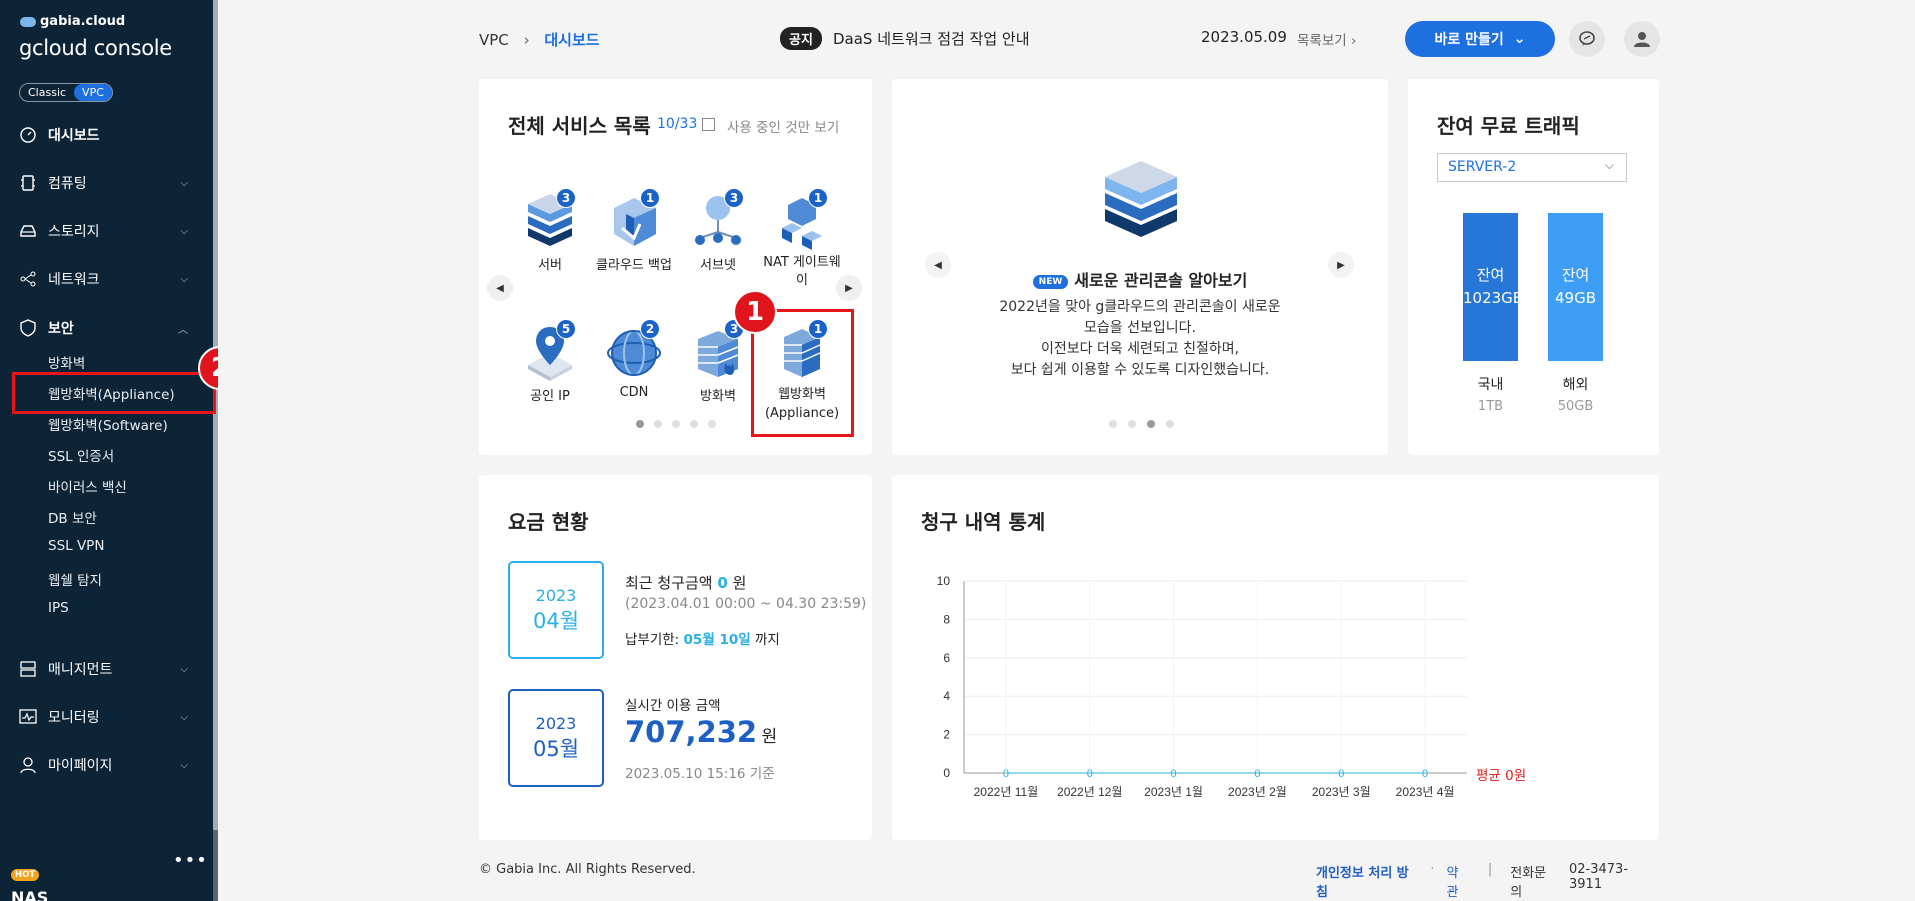 The width and height of the screenshot is (1915, 901). What do you see at coordinates (28, 669) in the screenshot?
I see `server-stack-icon` at bounding box center [28, 669].